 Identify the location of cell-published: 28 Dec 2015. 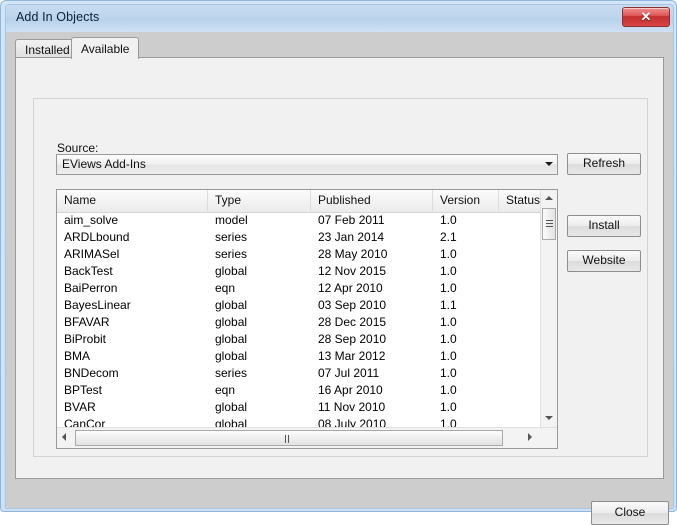
(352, 322).